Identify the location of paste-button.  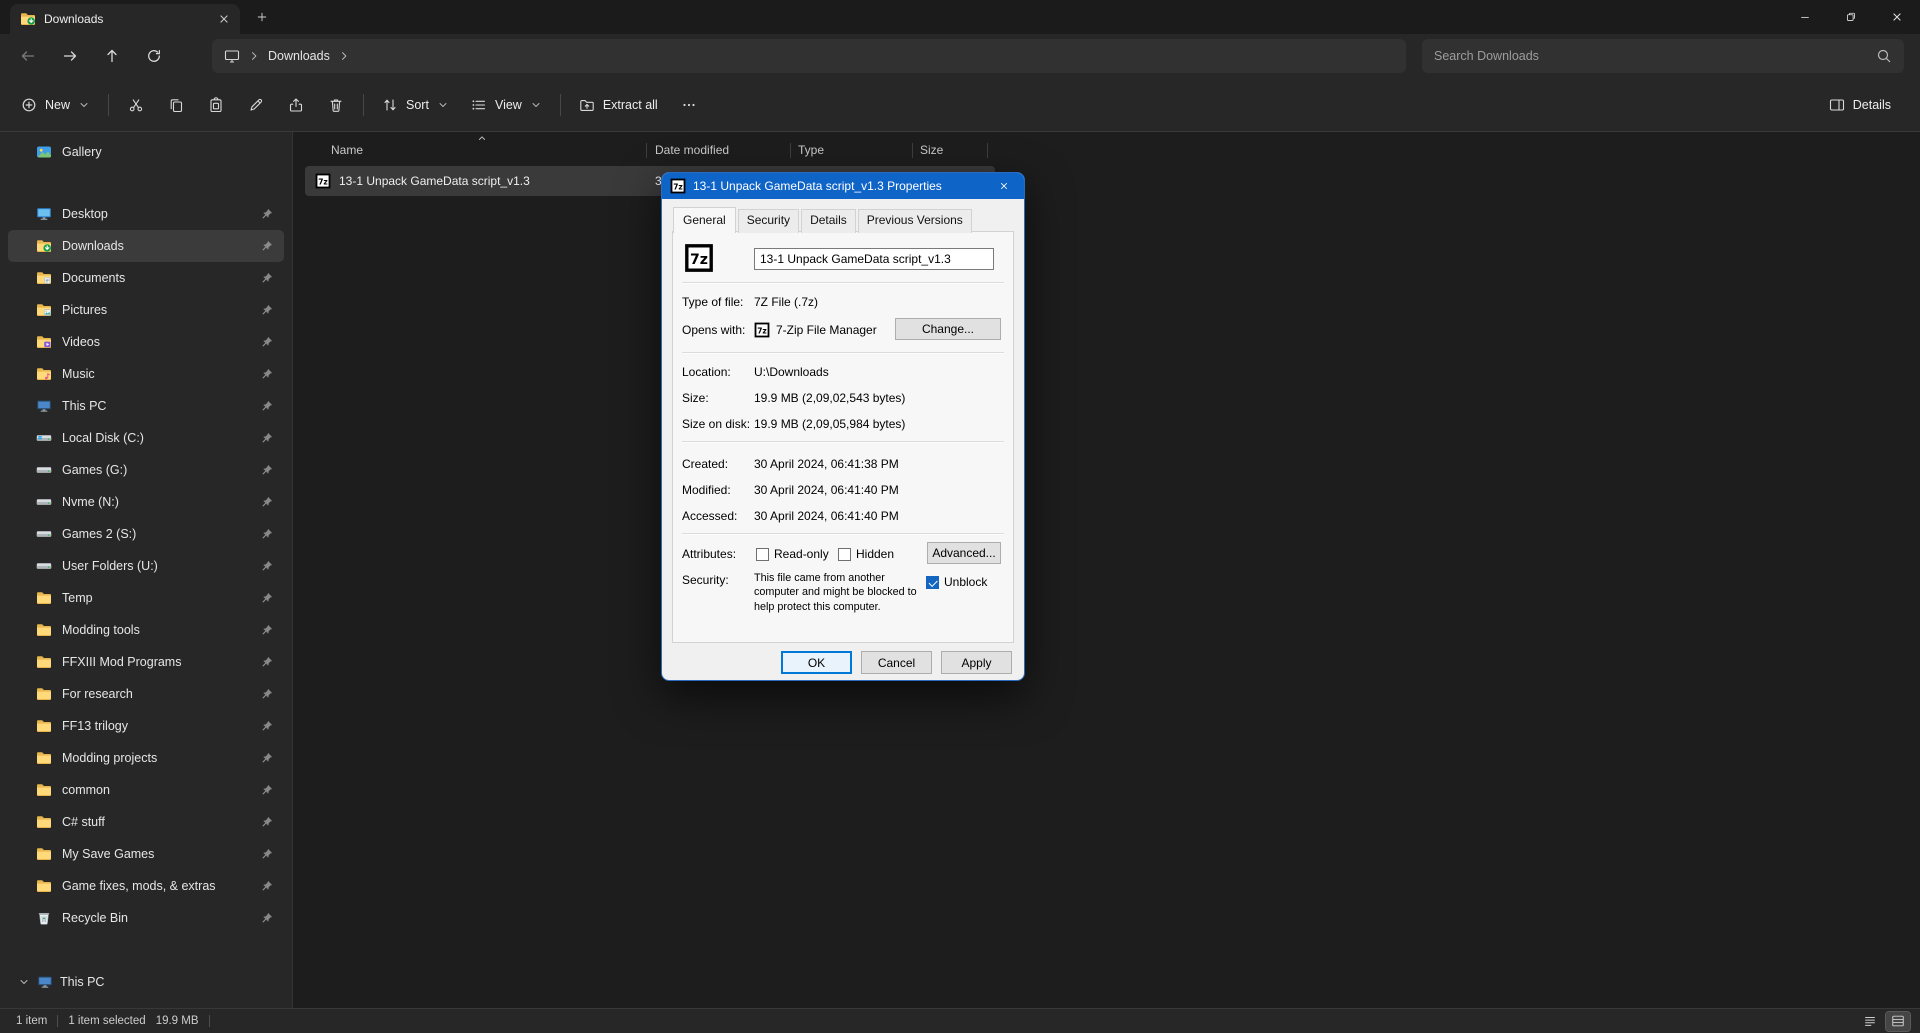
(216, 105).